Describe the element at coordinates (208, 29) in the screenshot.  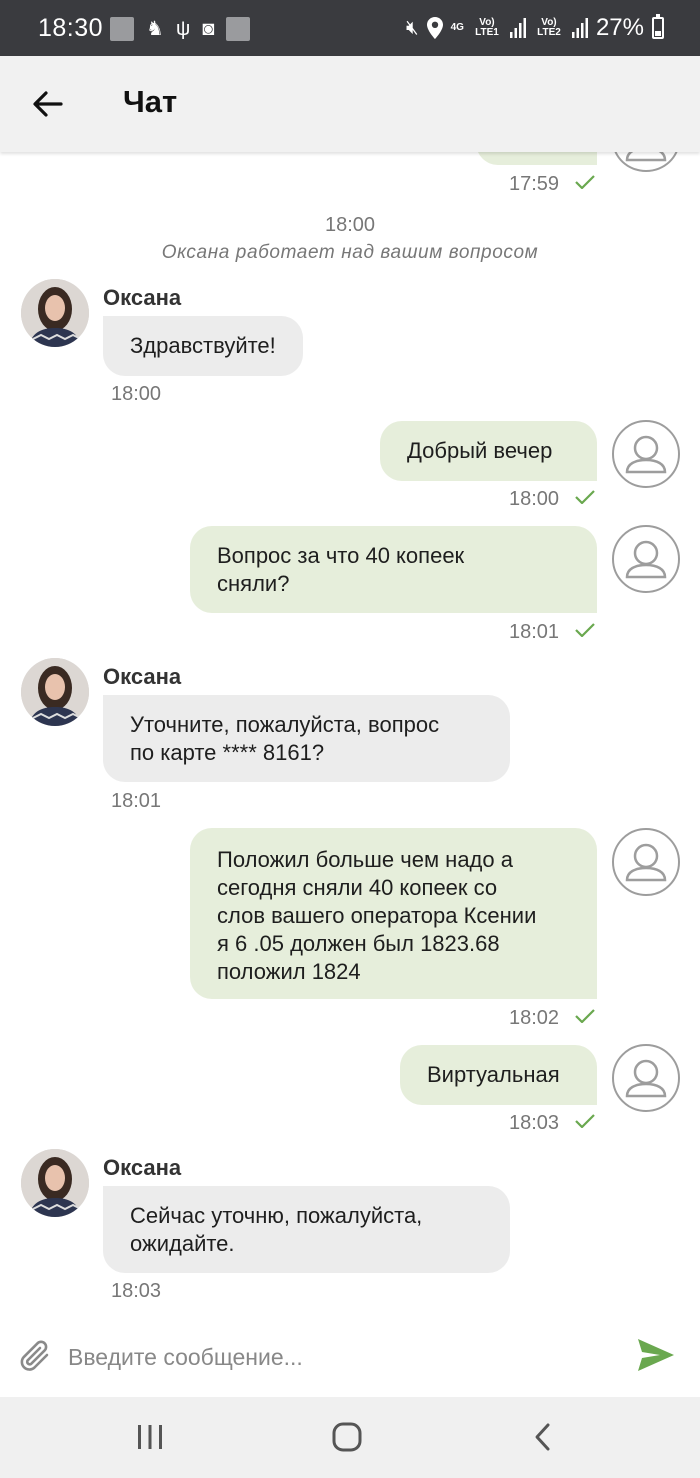
I see `screen-record-icon: ◙` at that location.